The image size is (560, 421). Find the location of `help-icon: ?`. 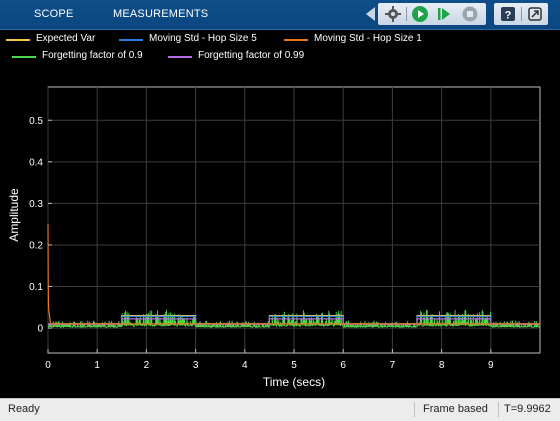

help-icon: ? is located at coordinates (508, 14).